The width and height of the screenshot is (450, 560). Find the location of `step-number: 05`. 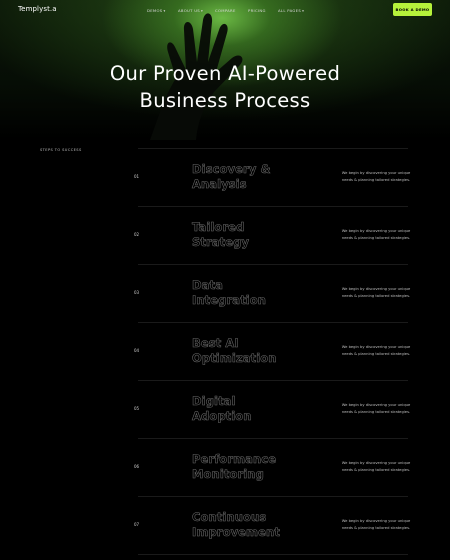

step-number: 05 is located at coordinates (137, 408).